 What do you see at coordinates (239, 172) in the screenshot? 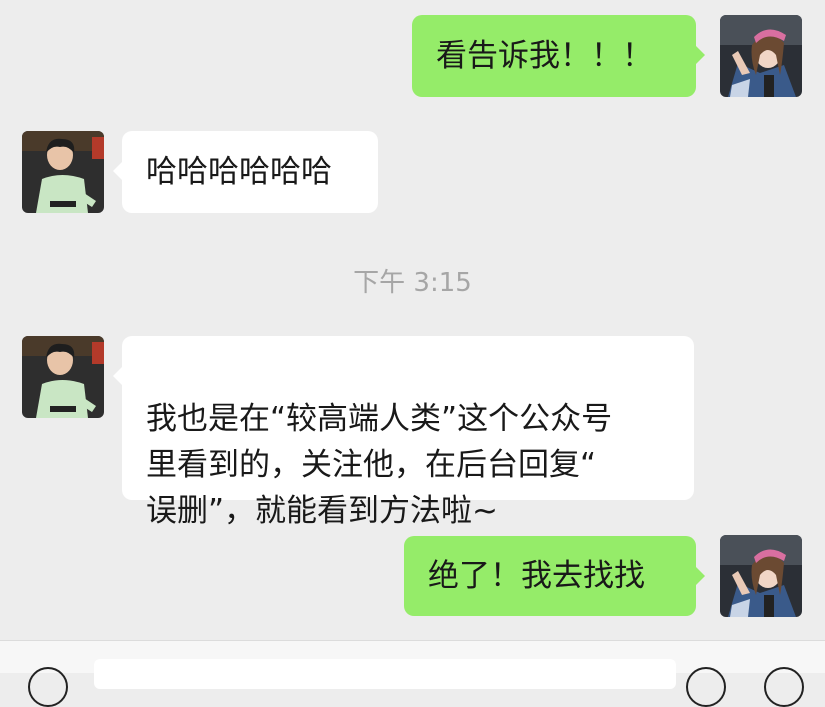
I see `message-text: 哈哈哈哈哈哈` at bounding box center [239, 172].